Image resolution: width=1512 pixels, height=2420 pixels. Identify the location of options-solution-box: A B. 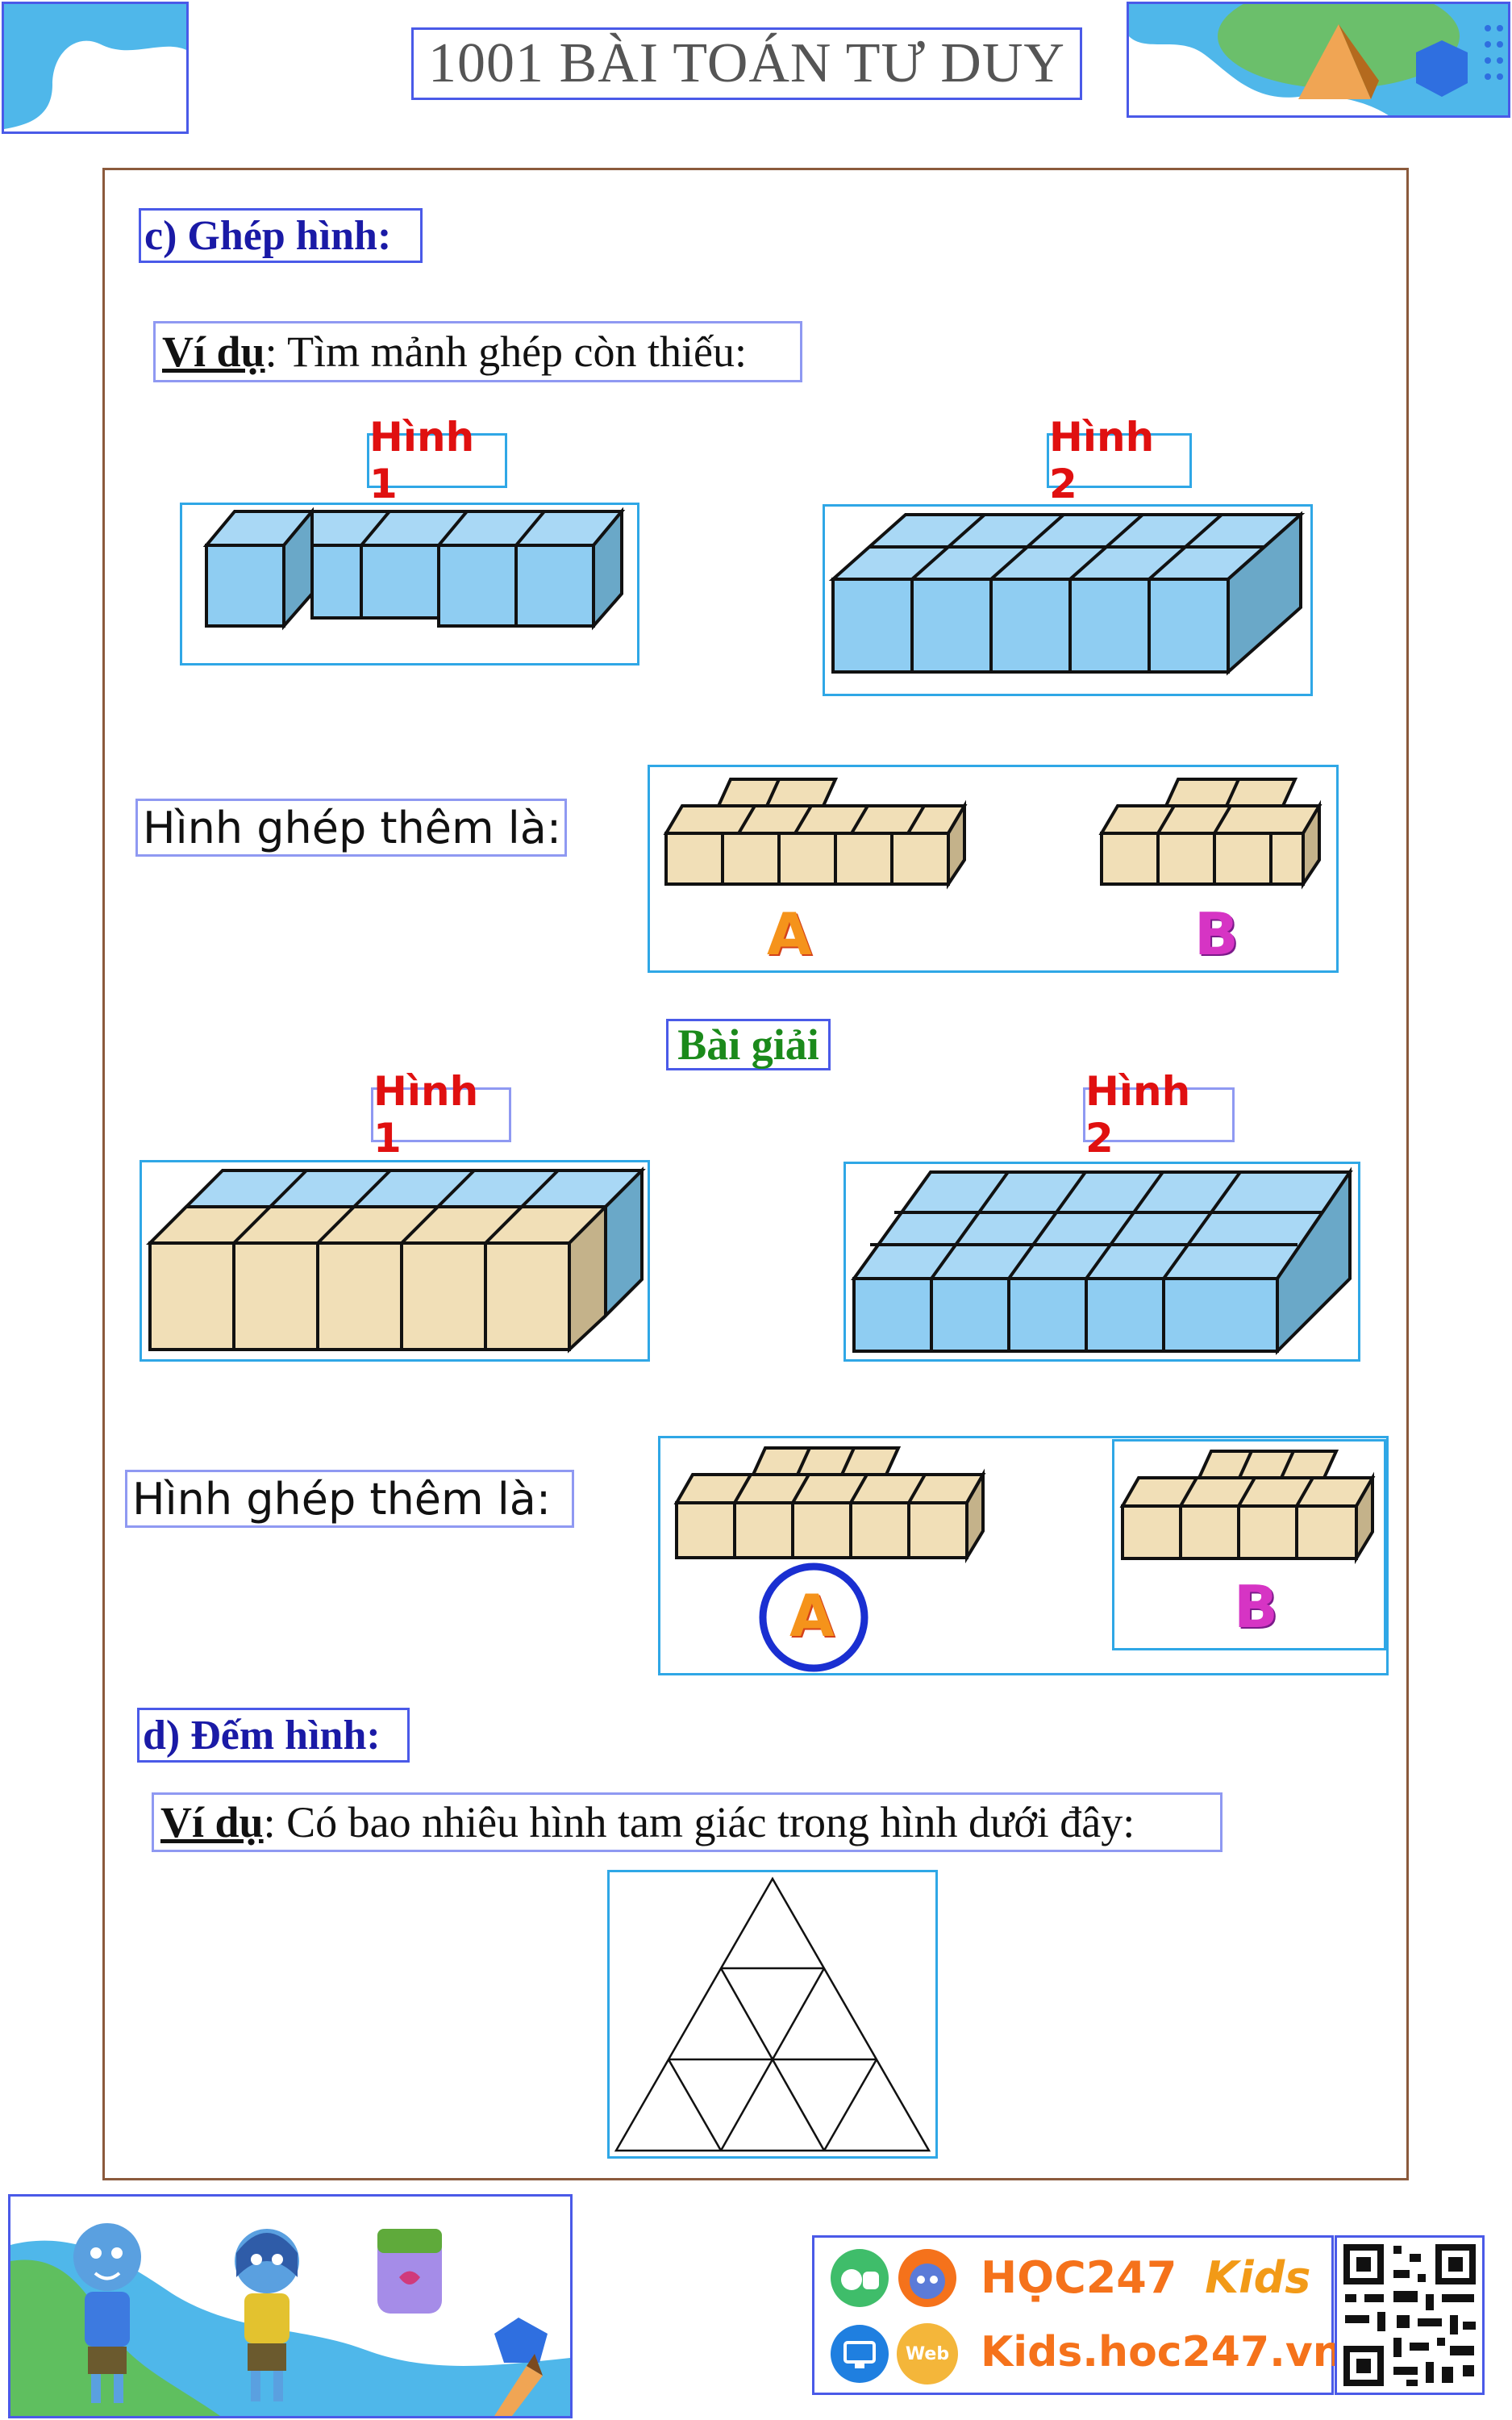
(1023, 1555).